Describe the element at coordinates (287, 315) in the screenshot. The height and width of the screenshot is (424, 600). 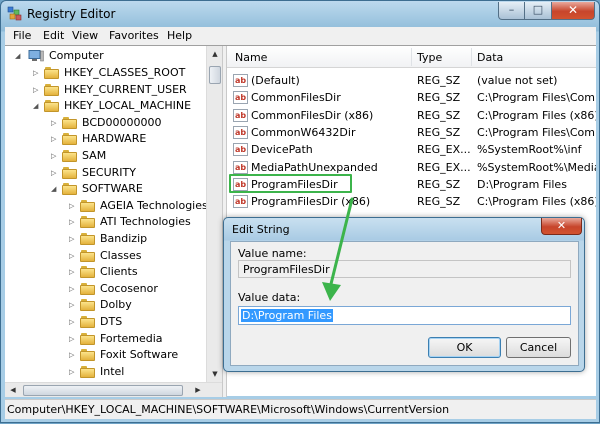
I see `value-data-text: D:\Program Files` at that location.